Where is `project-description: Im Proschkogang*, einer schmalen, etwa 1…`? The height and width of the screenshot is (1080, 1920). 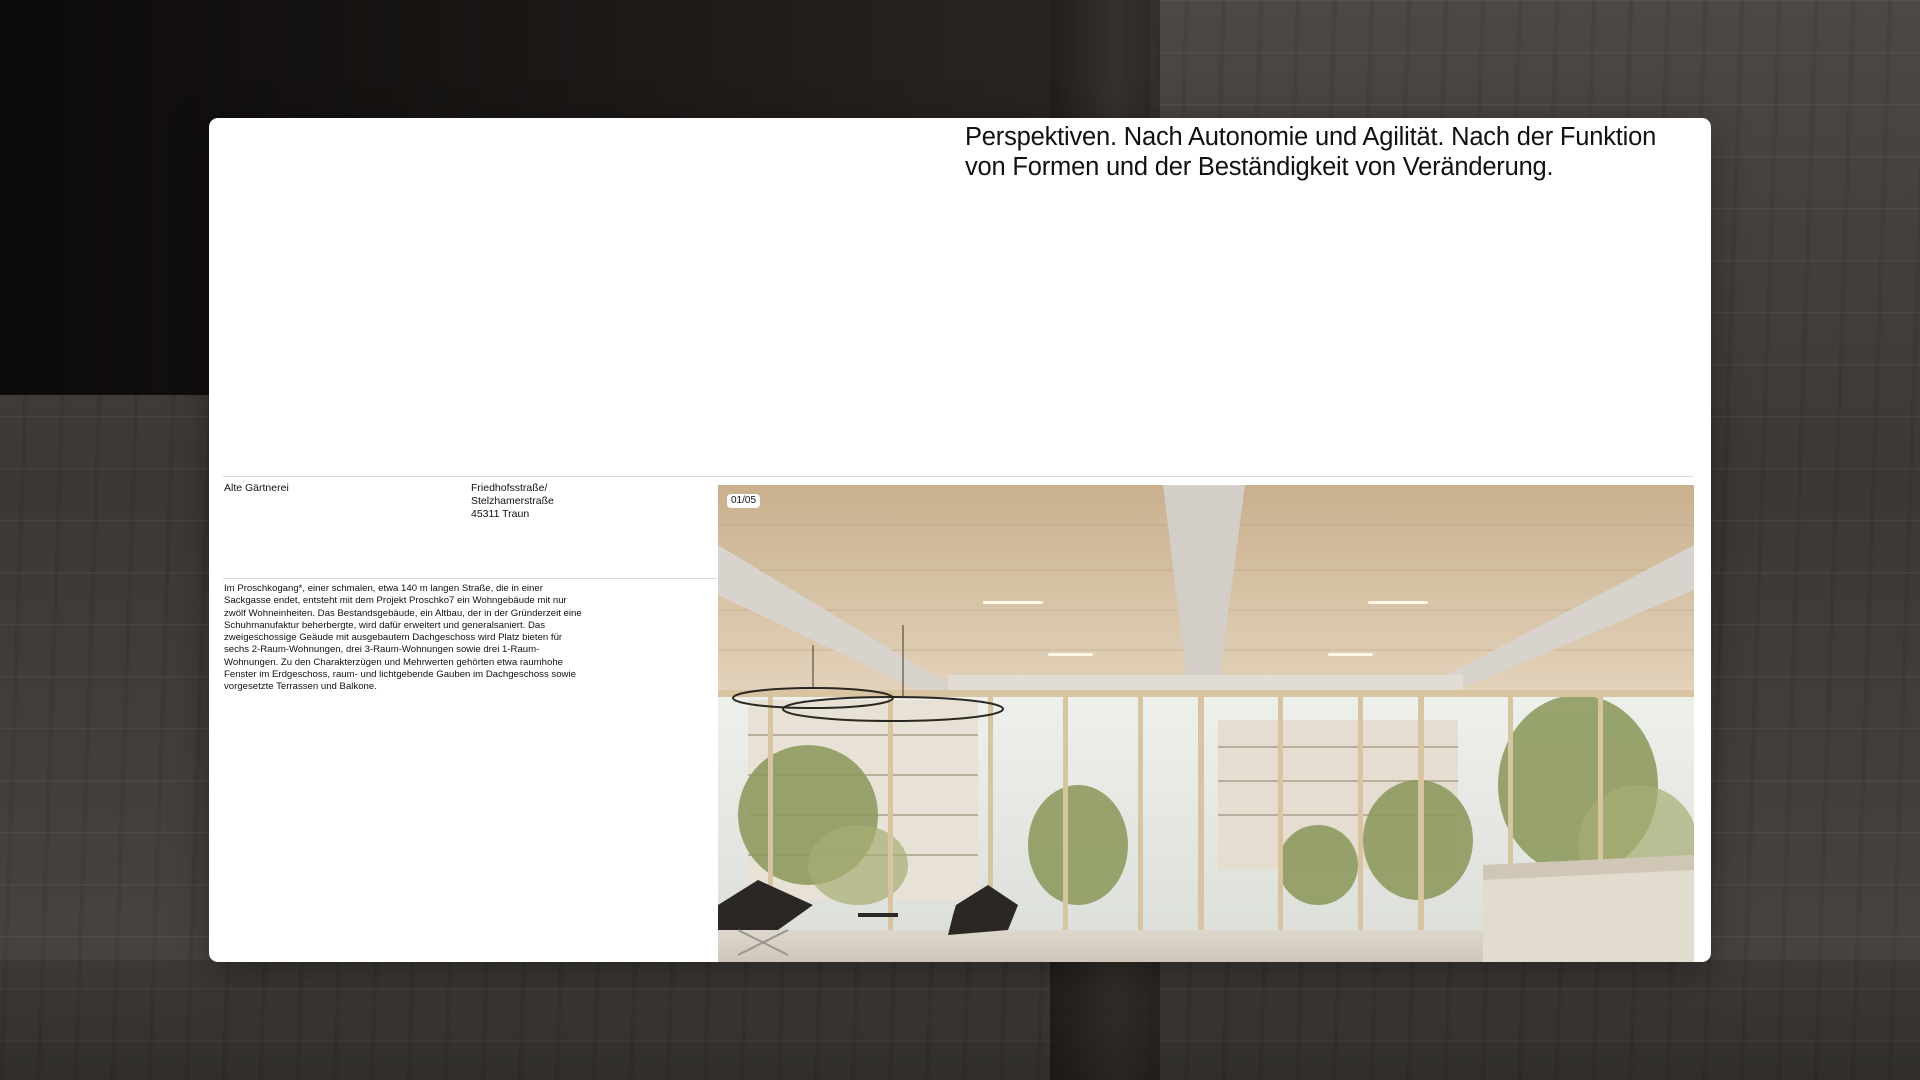 project-description: Im Proschkogang*, einer schmalen, etwa 1… is located at coordinates (403, 638).